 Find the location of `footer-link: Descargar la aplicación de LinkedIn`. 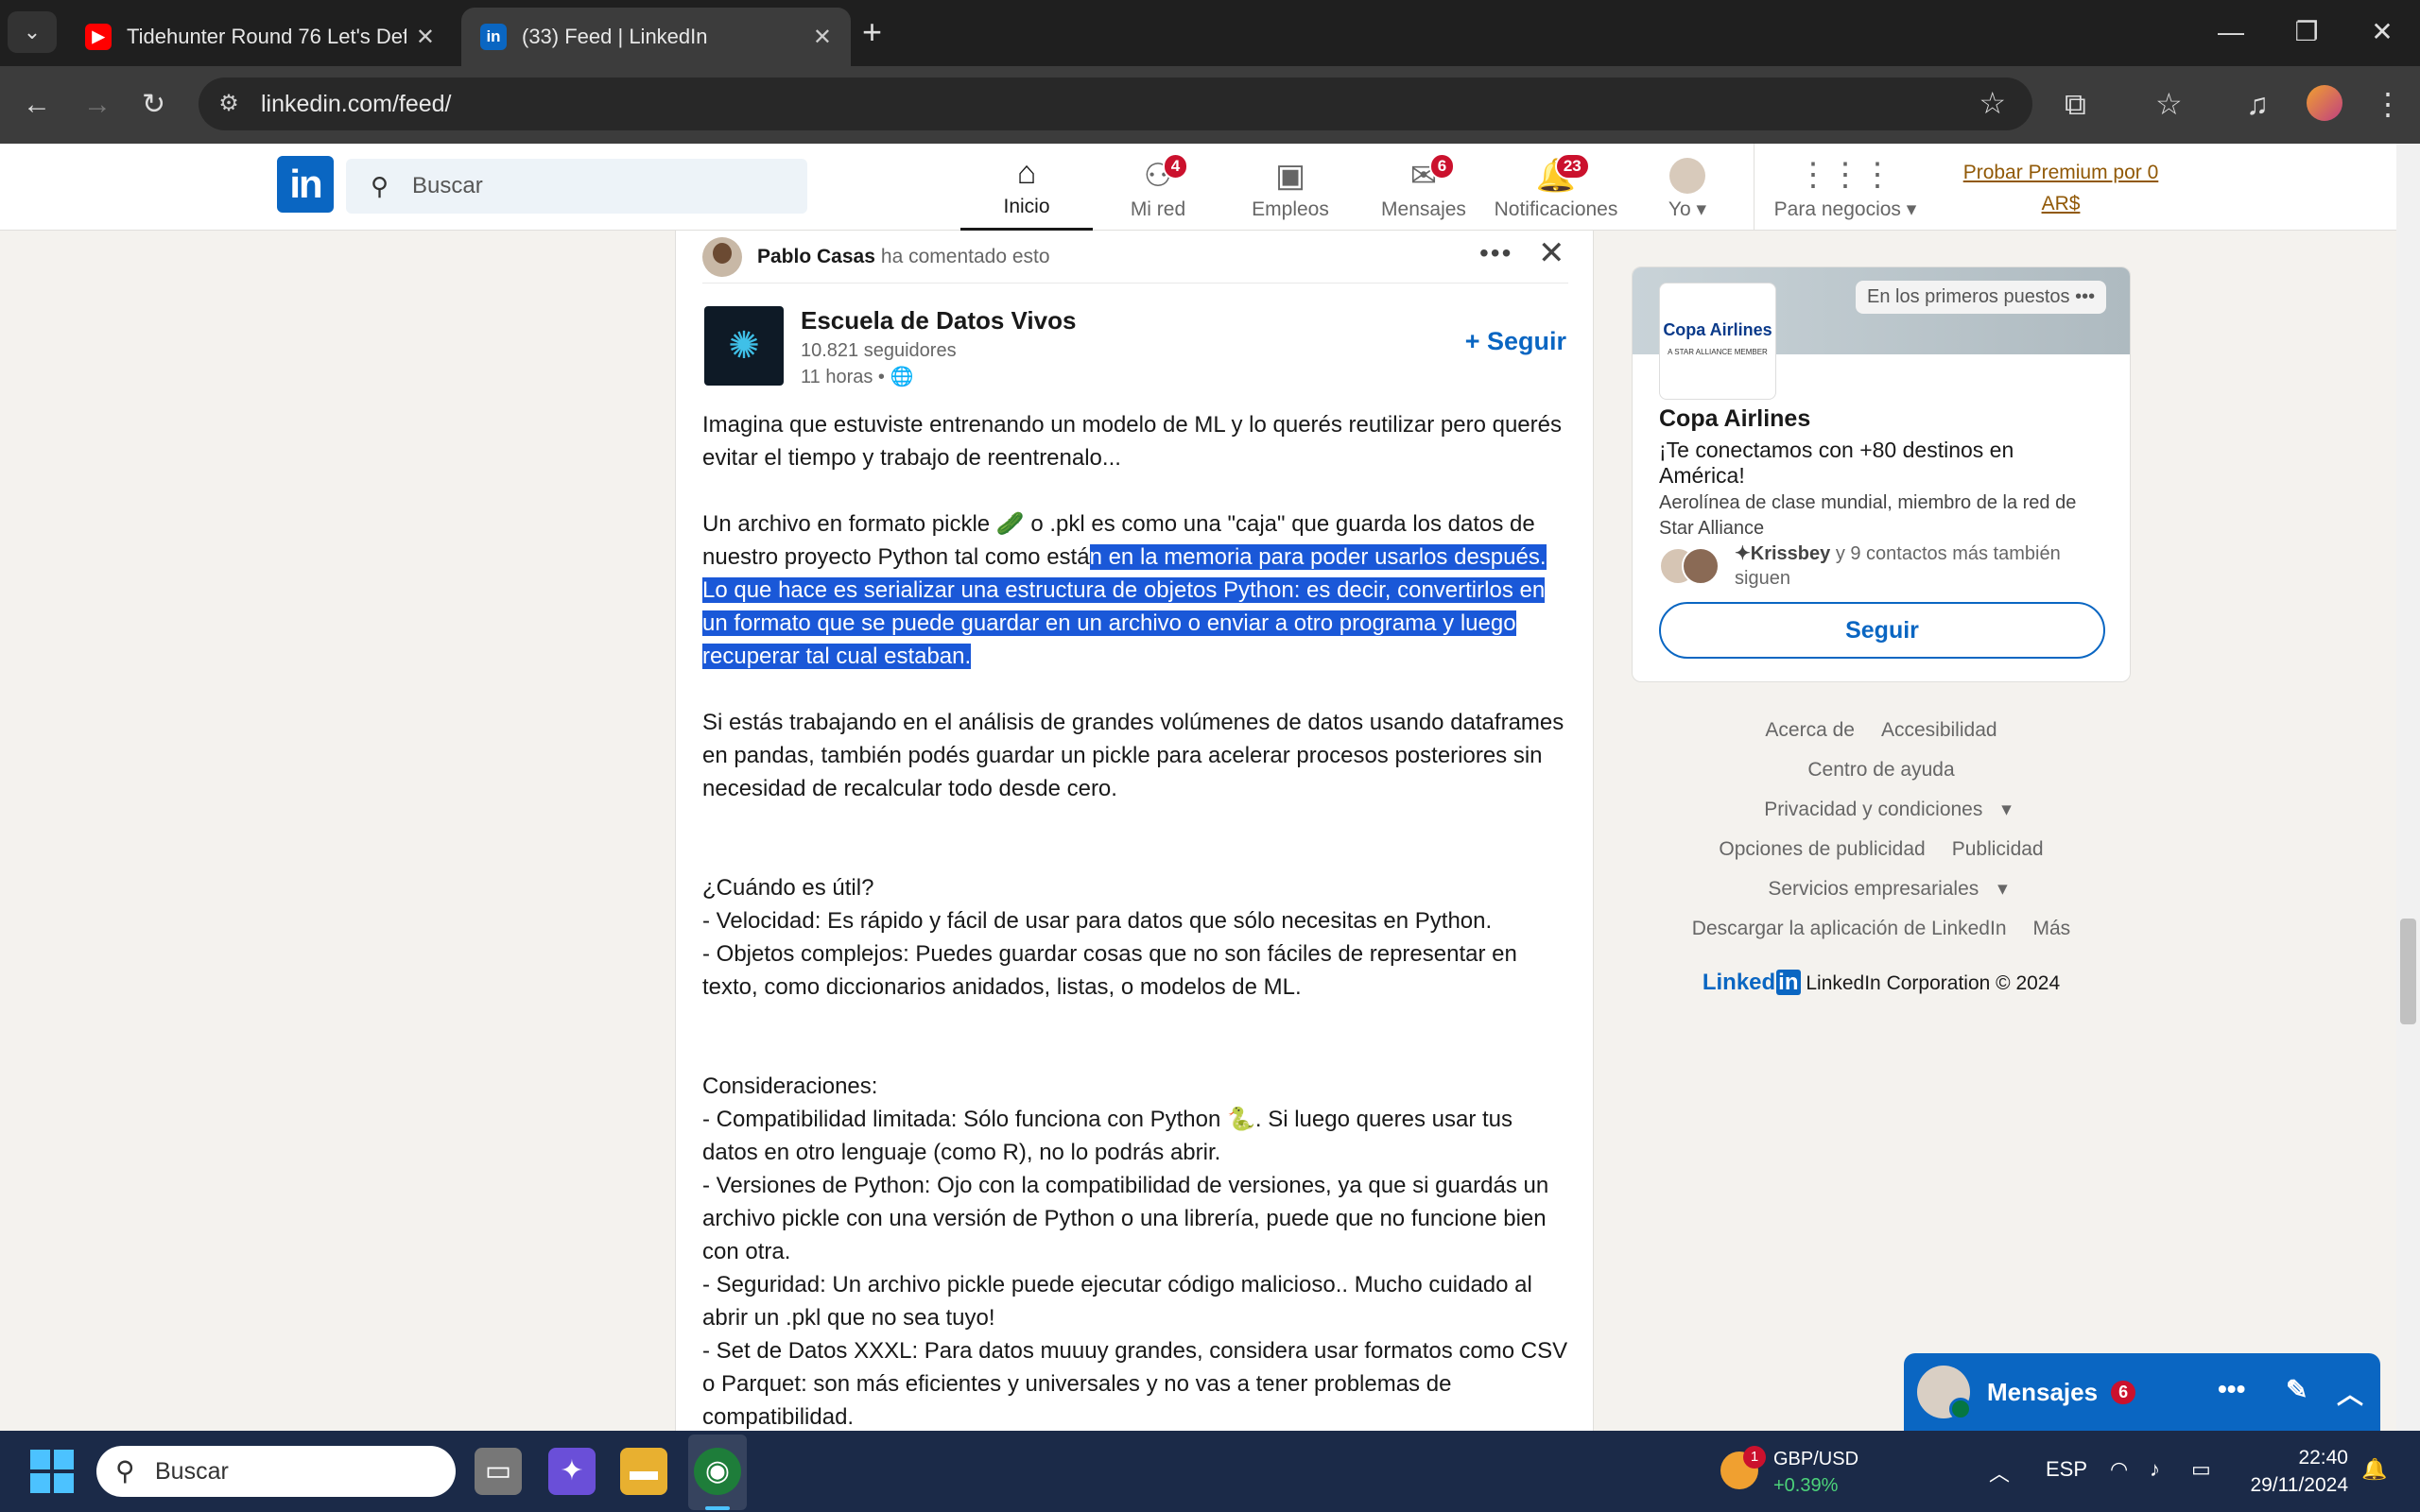

footer-link: Descargar la aplicación de LinkedIn is located at coordinates (1850, 928).